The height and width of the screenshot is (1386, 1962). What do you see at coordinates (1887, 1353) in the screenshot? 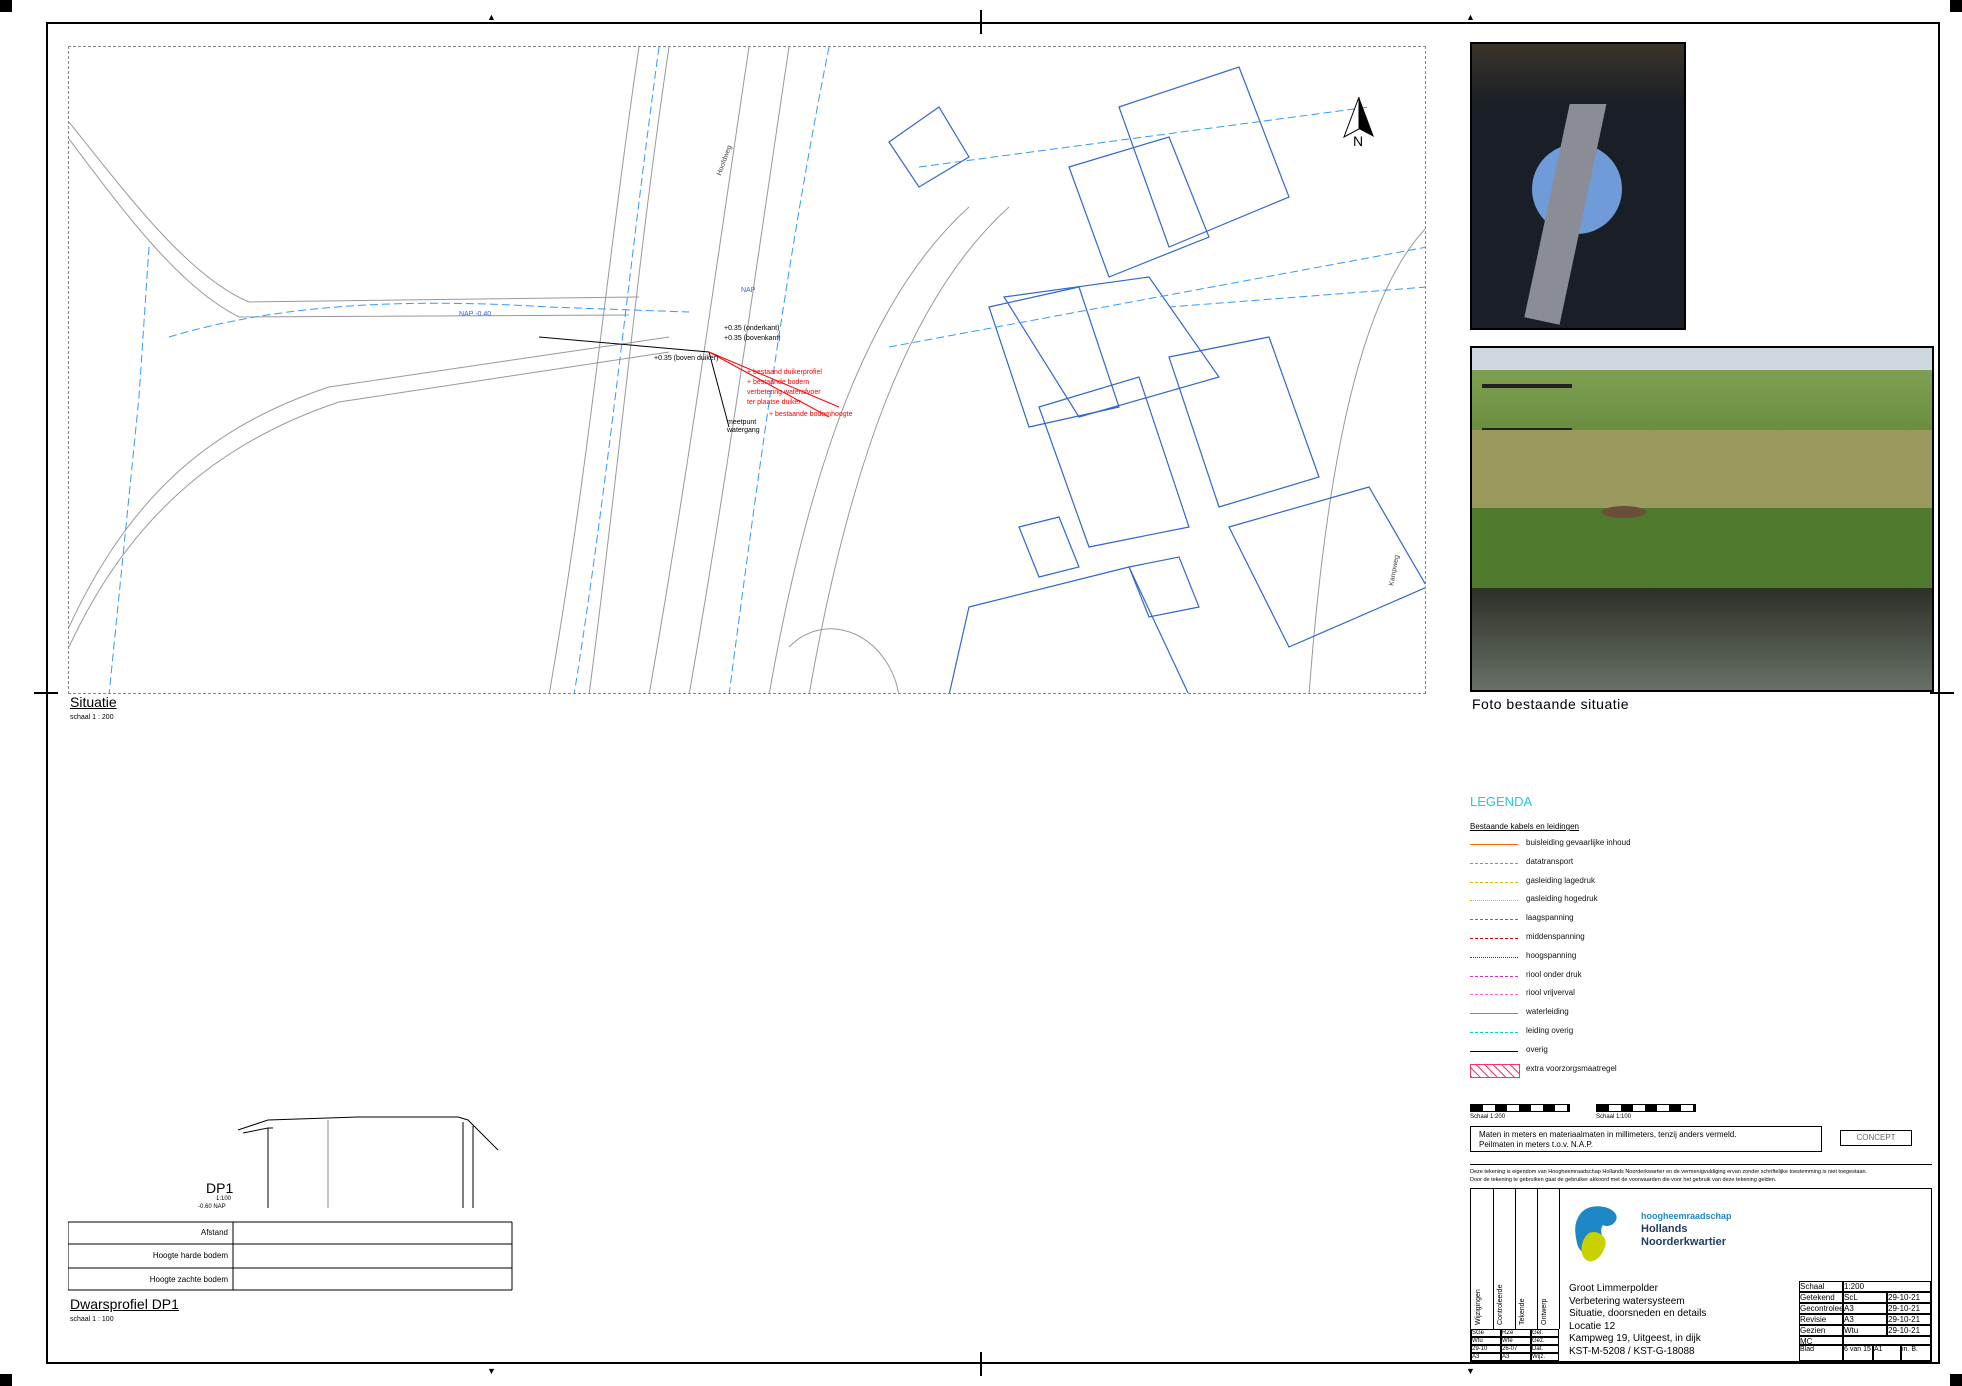
I see `format-value: A1` at bounding box center [1887, 1353].